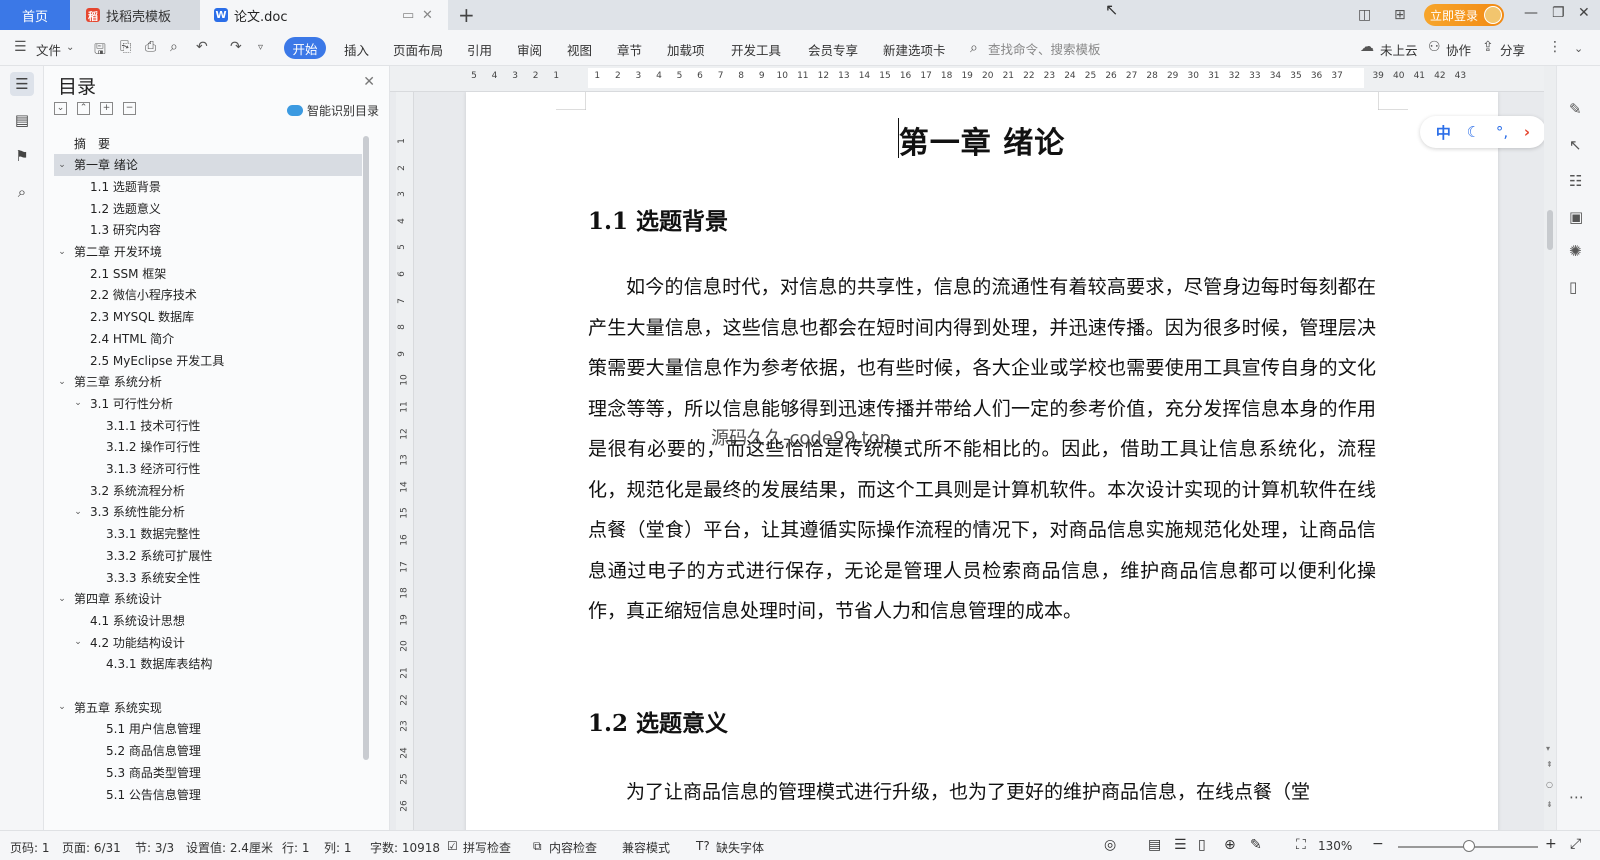 This screenshot has width=1600, height=860. What do you see at coordinates (1575, 109) in the screenshot?
I see `pen-icon: ✎` at bounding box center [1575, 109].